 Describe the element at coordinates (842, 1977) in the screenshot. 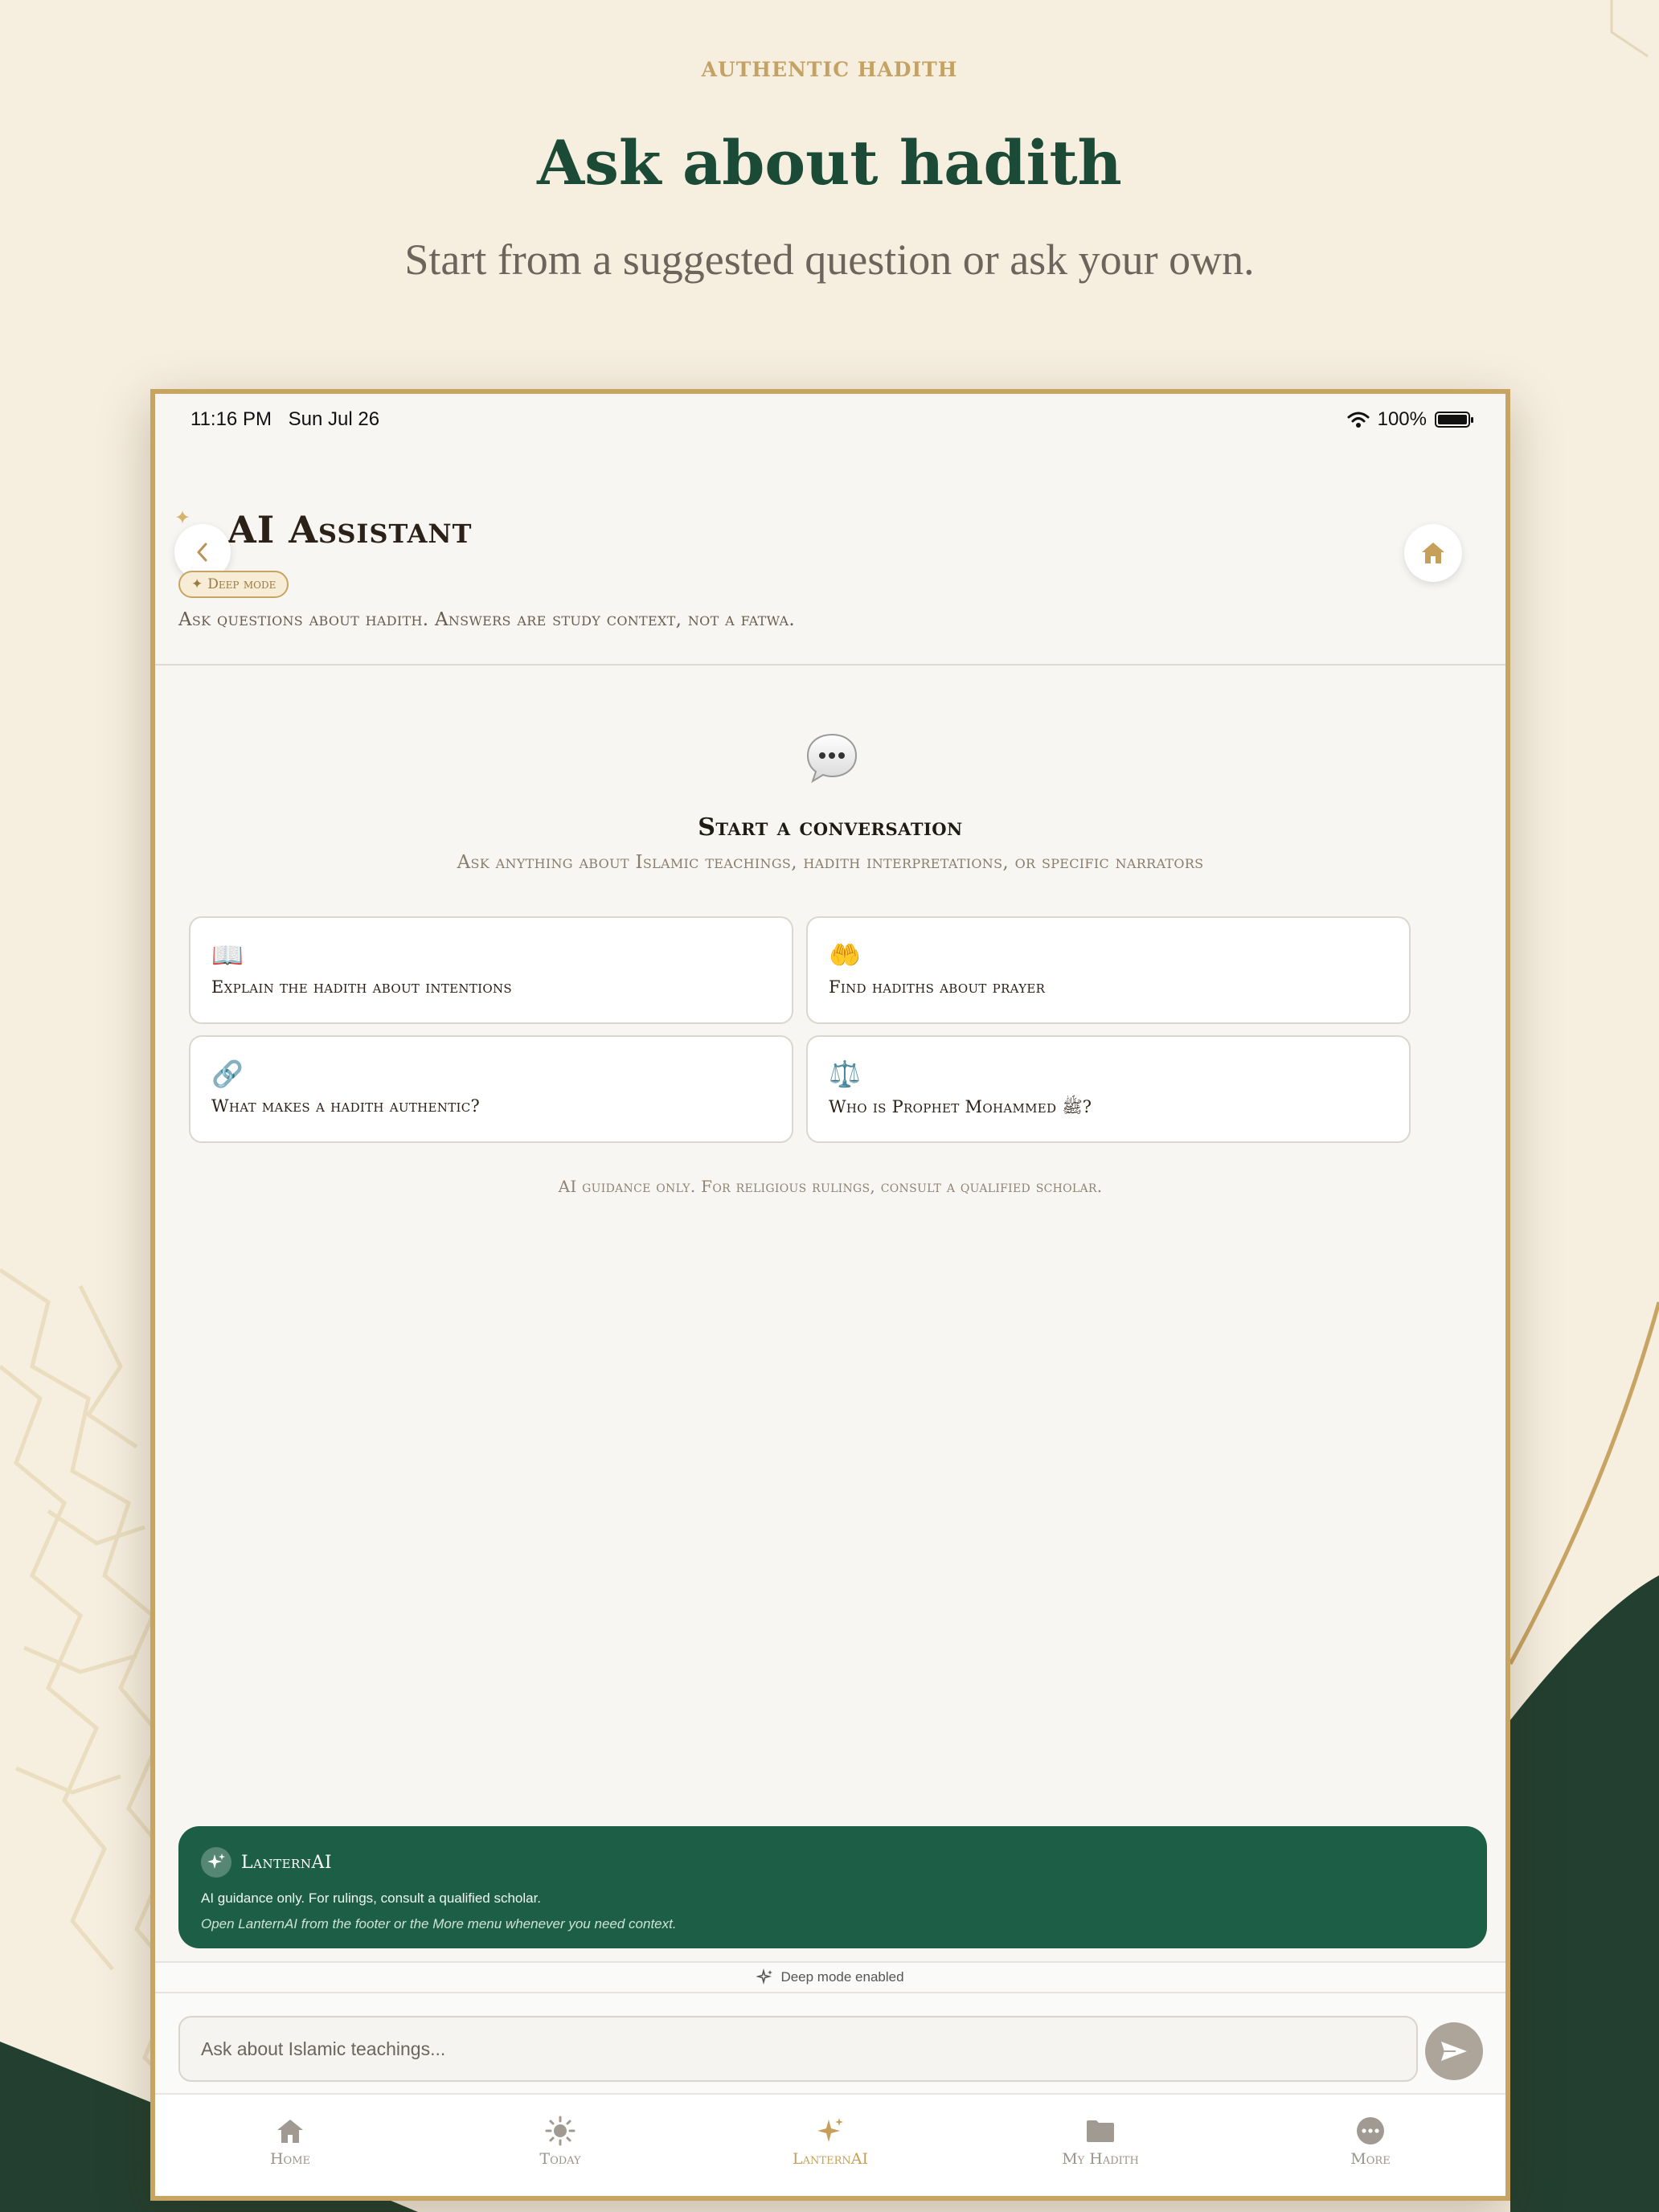

I see `deep-mode-status-label: Deep mode enabled` at that location.